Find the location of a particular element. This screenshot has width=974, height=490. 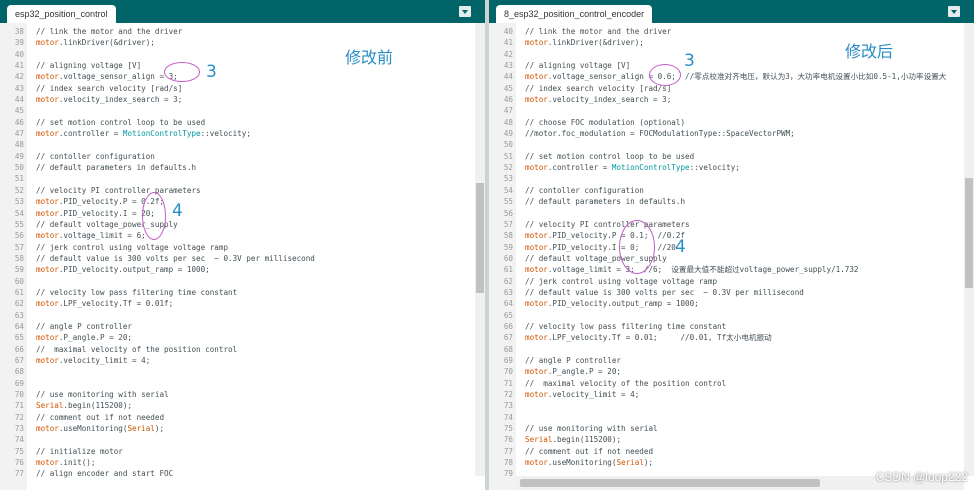

code-line: 56 motor.voltage_limit = 6; is located at coordinates (242, 235).